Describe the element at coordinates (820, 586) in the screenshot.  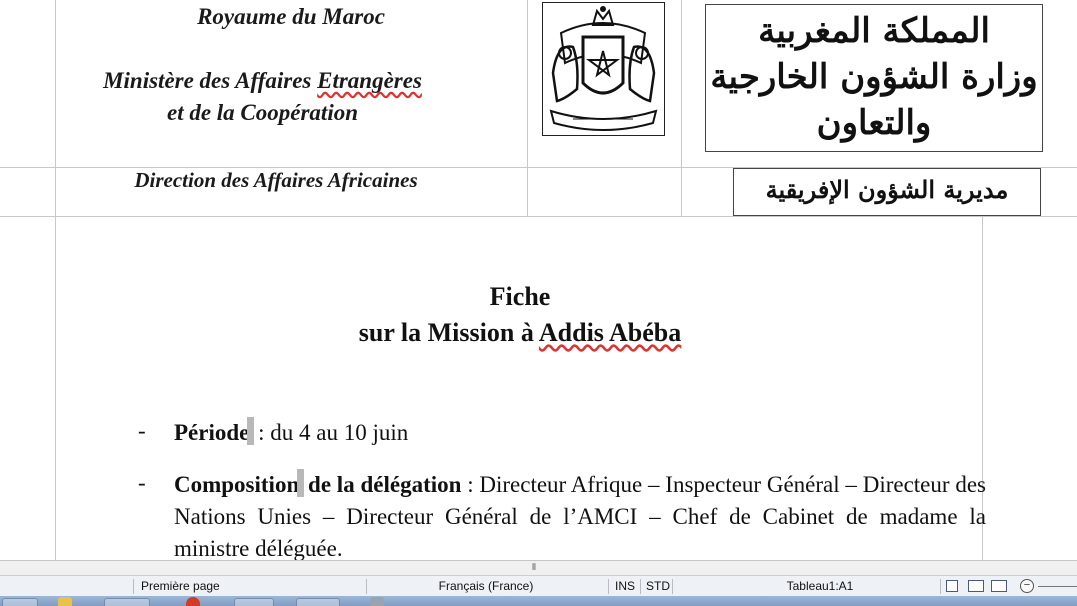
I see `status-table-cell: Tableau1:A1` at that location.